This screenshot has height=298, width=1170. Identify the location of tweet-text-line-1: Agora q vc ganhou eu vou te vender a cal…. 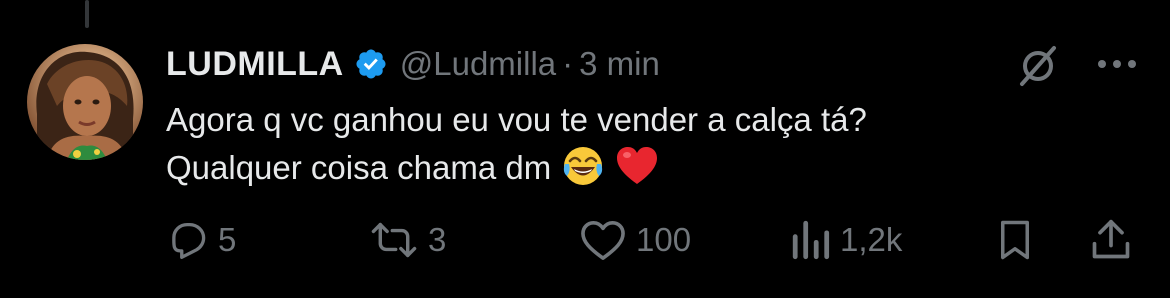
(516, 119).